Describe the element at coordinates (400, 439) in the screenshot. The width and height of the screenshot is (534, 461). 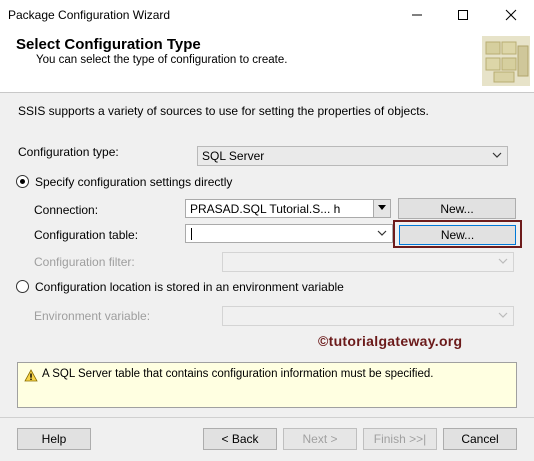
I see `finish-button: Finish >>|` at that location.